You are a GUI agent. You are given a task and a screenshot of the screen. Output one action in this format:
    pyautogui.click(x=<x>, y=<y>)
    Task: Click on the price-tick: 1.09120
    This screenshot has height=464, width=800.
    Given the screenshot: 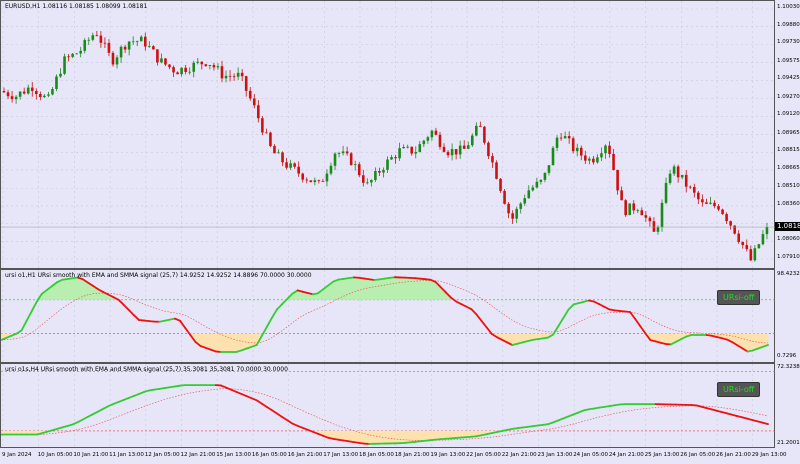 What is the action you would take?
    pyautogui.click(x=788, y=114)
    